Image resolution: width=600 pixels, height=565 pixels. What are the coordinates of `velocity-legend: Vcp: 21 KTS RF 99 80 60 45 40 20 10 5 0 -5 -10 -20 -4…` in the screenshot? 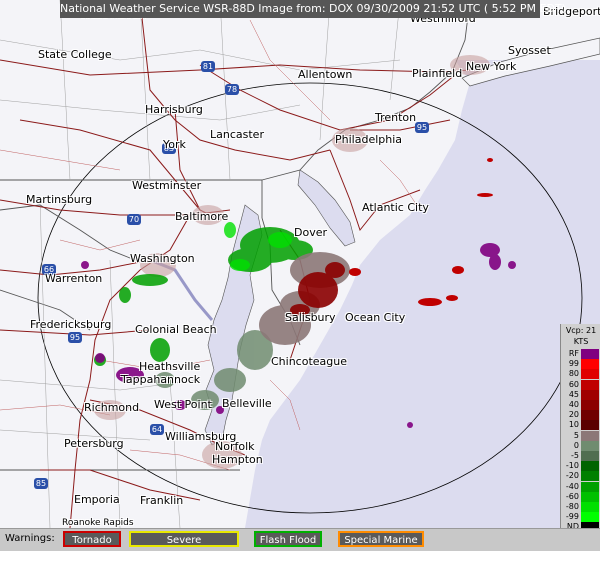 It's located at (580, 428).